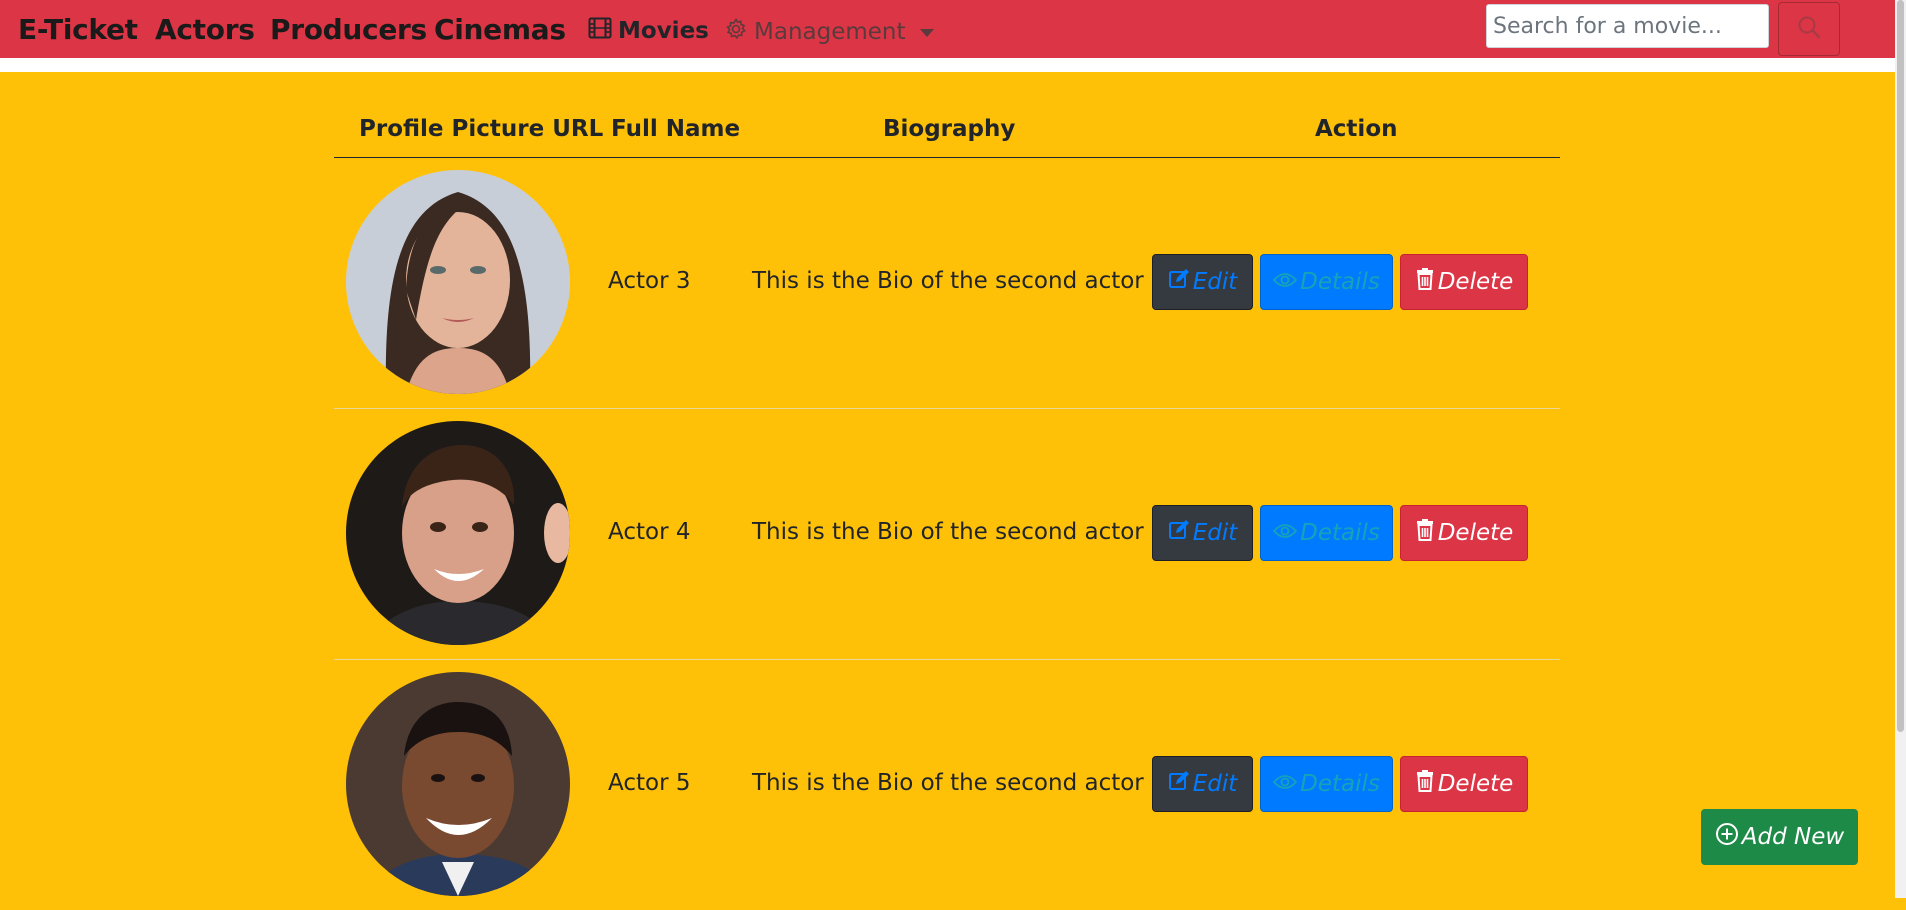 The height and width of the screenshot is (910, 1906). I want to click on management-label: Management, so click(830, 32).